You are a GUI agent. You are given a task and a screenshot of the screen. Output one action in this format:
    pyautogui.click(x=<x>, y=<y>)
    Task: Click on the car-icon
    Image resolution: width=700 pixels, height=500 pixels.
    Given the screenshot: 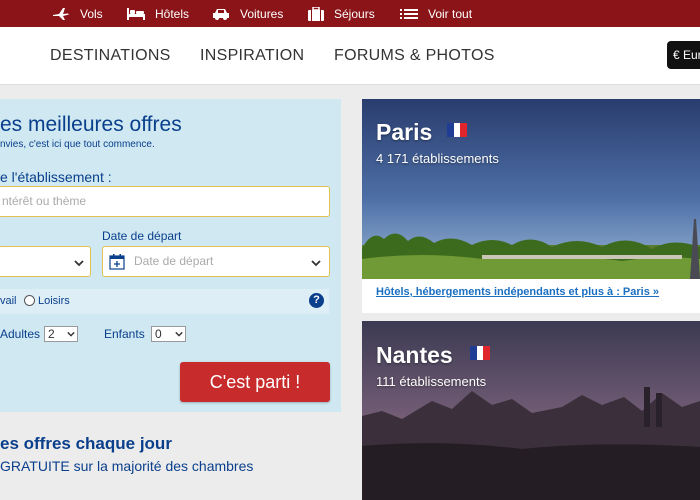 What is the action you would take?
    pyautogui.click(x=221, y=14)
    